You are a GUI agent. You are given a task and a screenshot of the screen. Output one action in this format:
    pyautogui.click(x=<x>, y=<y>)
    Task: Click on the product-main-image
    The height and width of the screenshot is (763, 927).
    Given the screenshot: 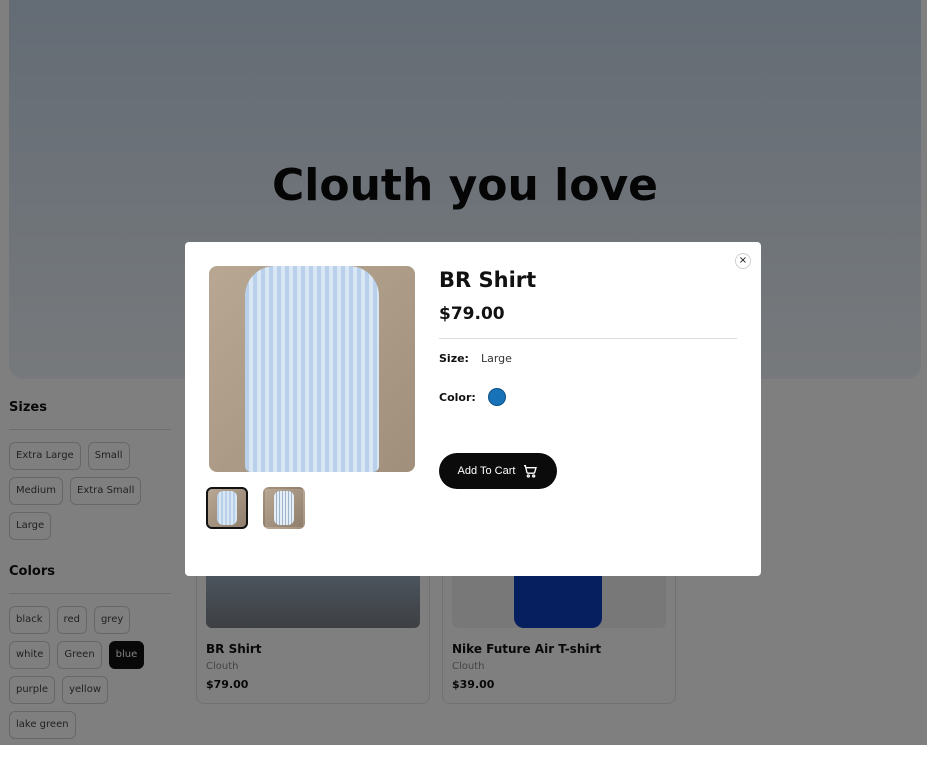 What is the action you would take?
    pyautogui.click(x=312, y=369)
    